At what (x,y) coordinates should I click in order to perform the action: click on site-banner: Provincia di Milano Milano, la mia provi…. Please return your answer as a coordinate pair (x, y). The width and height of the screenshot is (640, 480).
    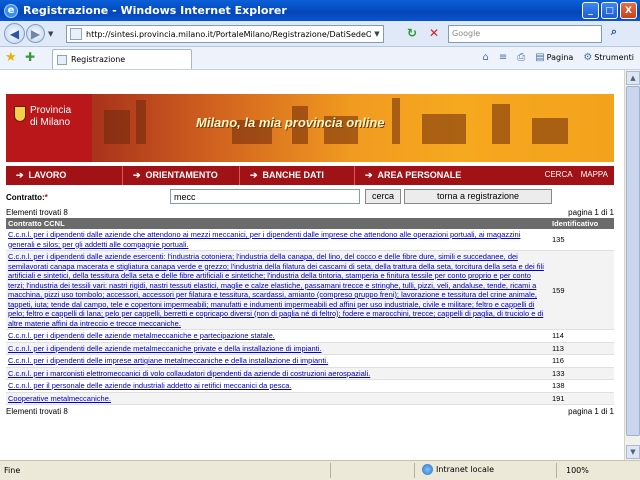
    Looking at the image, I should click on (310, 130).